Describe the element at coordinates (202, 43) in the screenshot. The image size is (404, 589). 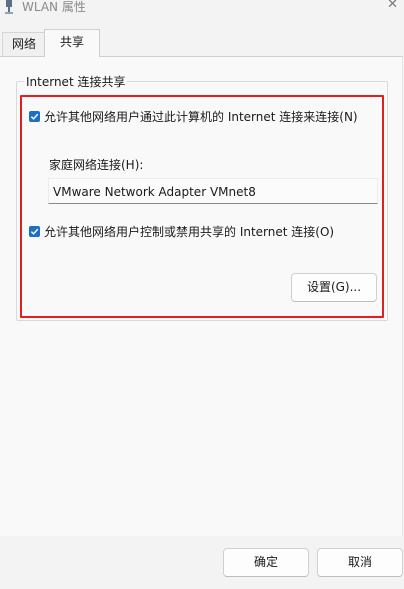
I see `tab-strip: 网络 共享` at that location.